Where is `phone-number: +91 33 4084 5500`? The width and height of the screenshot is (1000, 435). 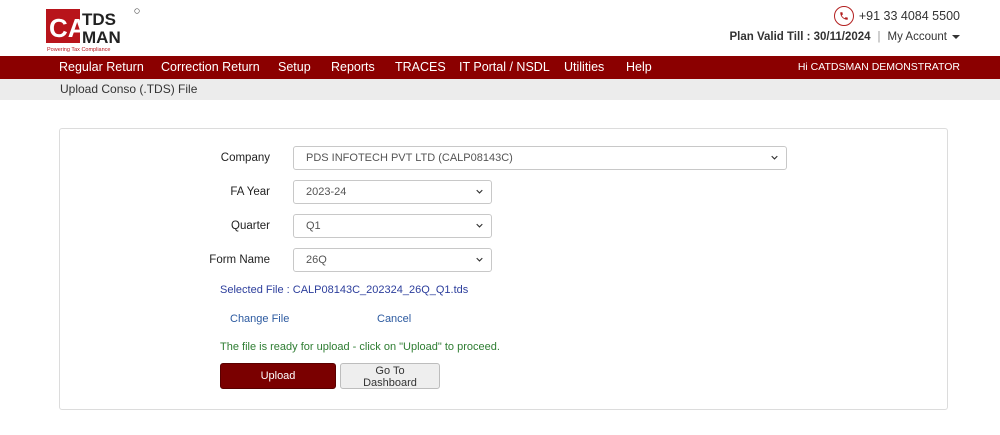 phone-number: +91 33 4084 5500 is located at coordinates (909, 16).